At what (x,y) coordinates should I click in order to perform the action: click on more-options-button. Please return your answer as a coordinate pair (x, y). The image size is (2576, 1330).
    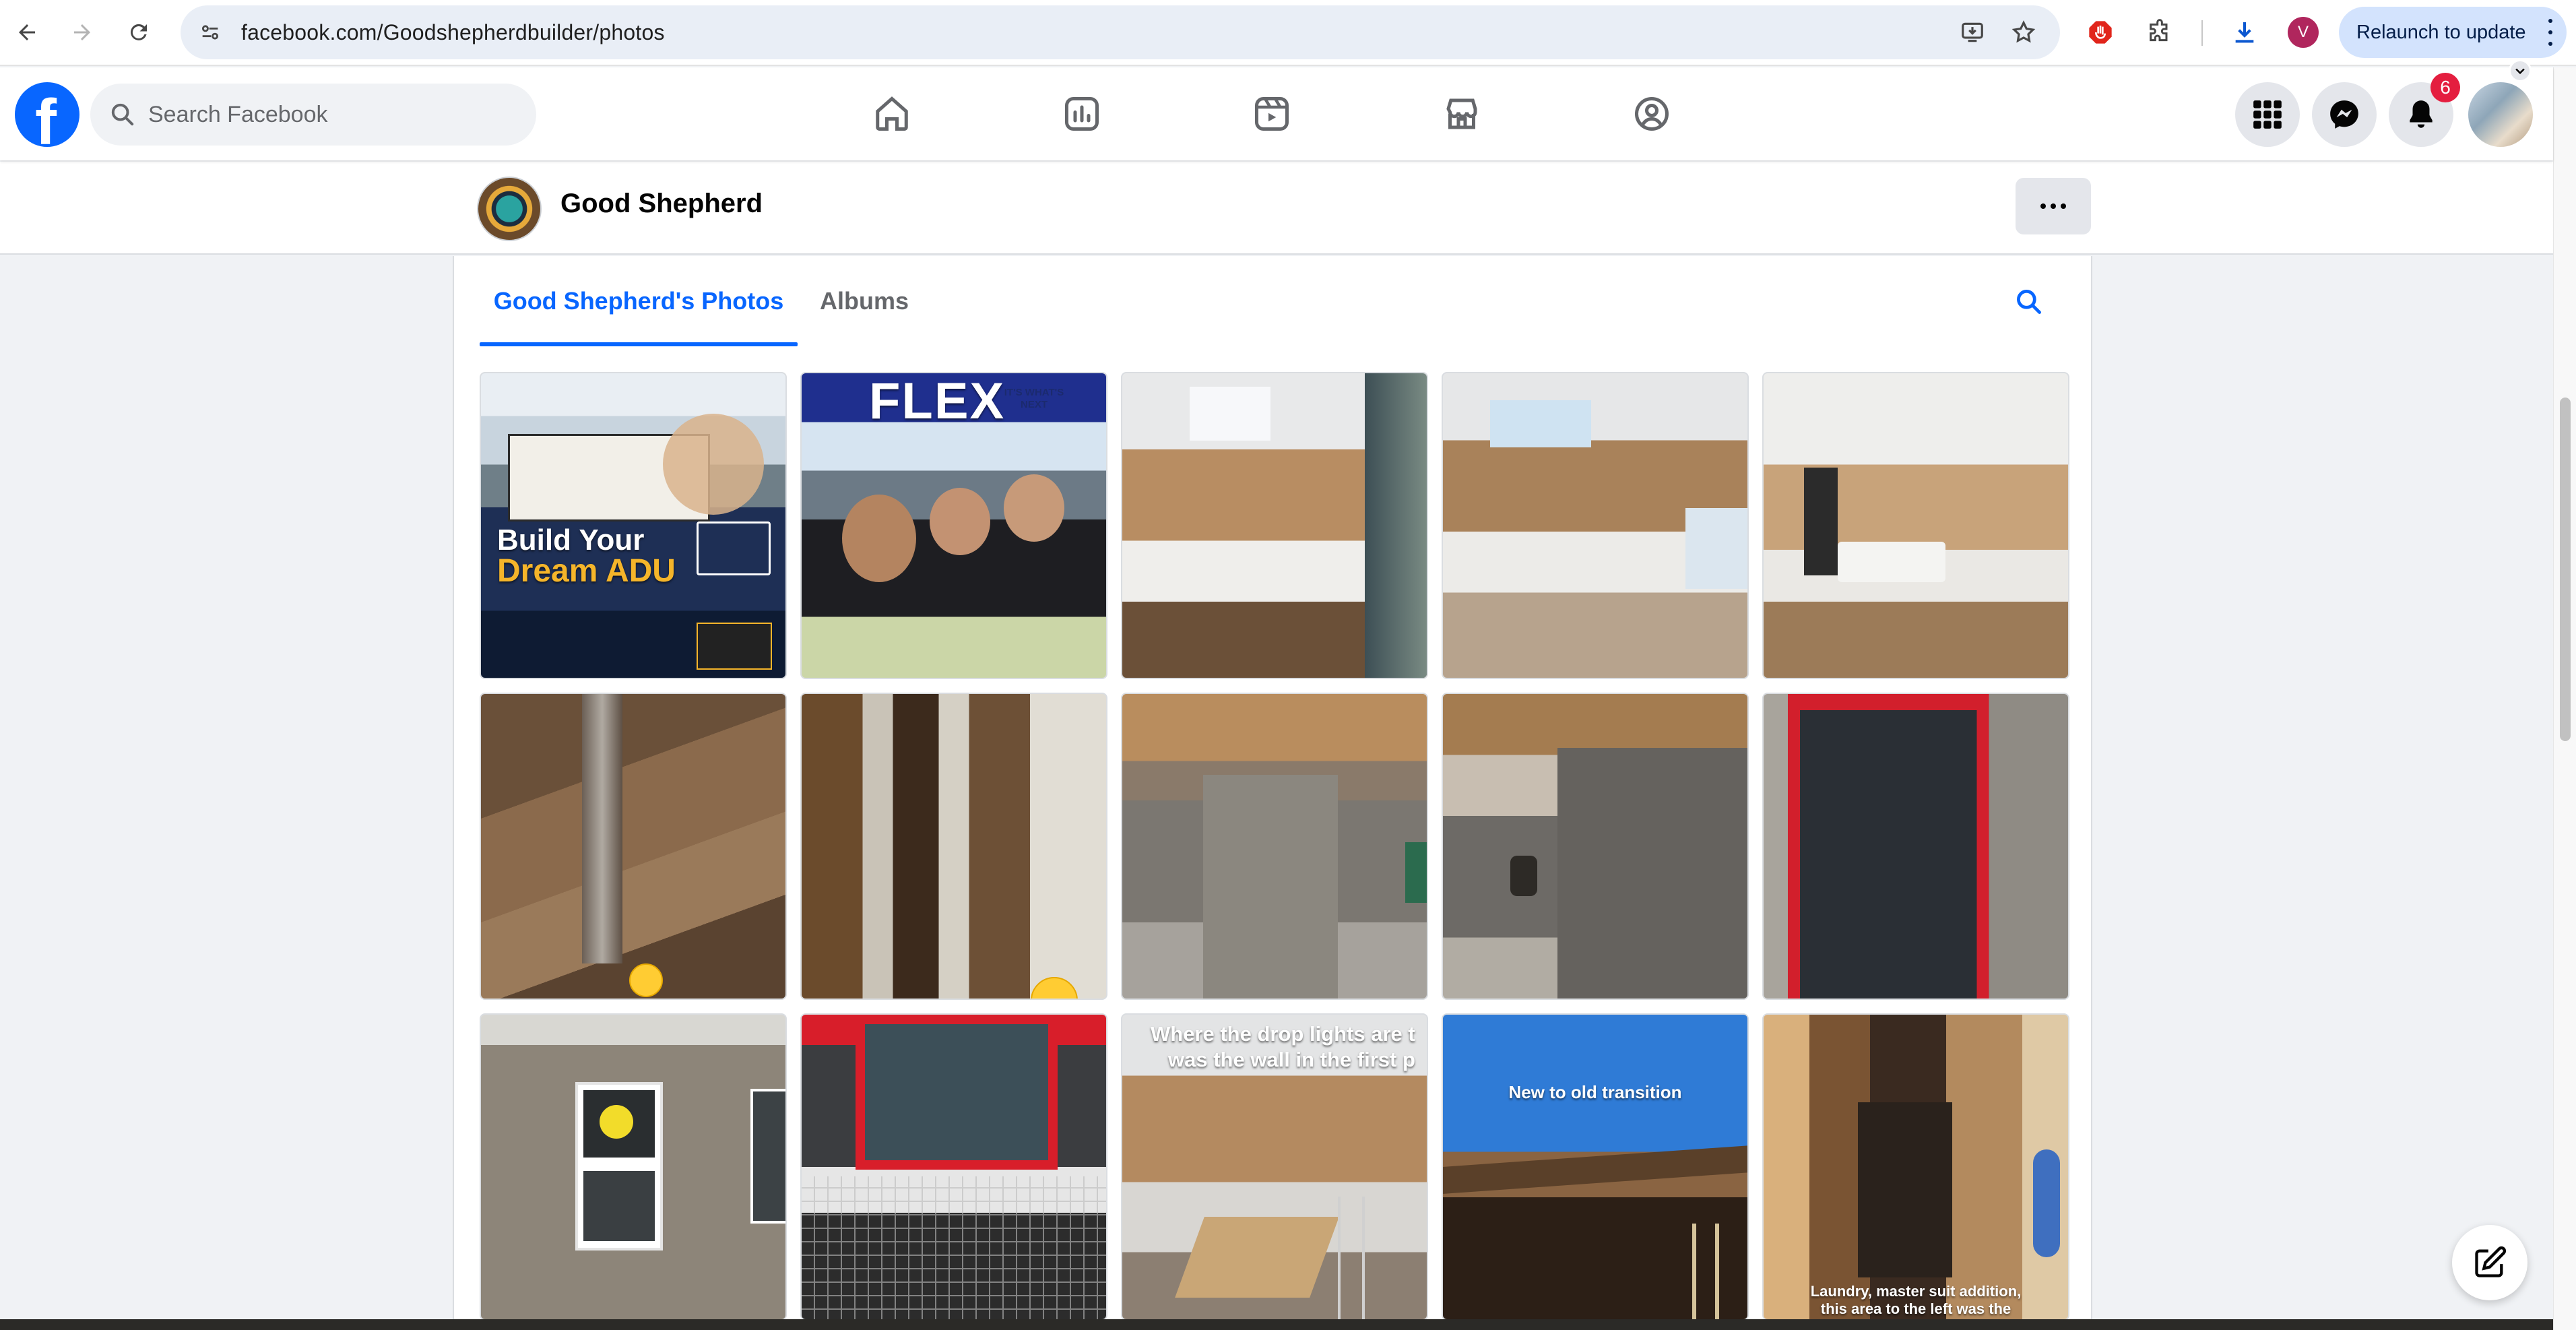
    Looking at the image, I should click on (2053, 206).